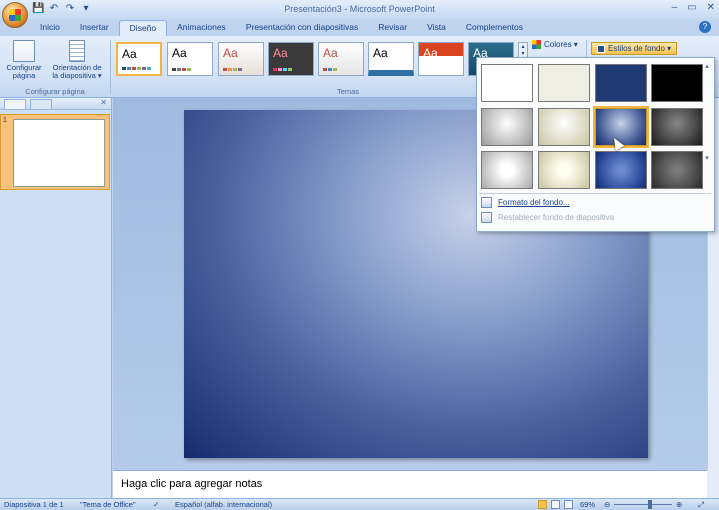  Describe the element at coordinates (110, 67) in the screenshot. I see `ribbon-separator` at that location.